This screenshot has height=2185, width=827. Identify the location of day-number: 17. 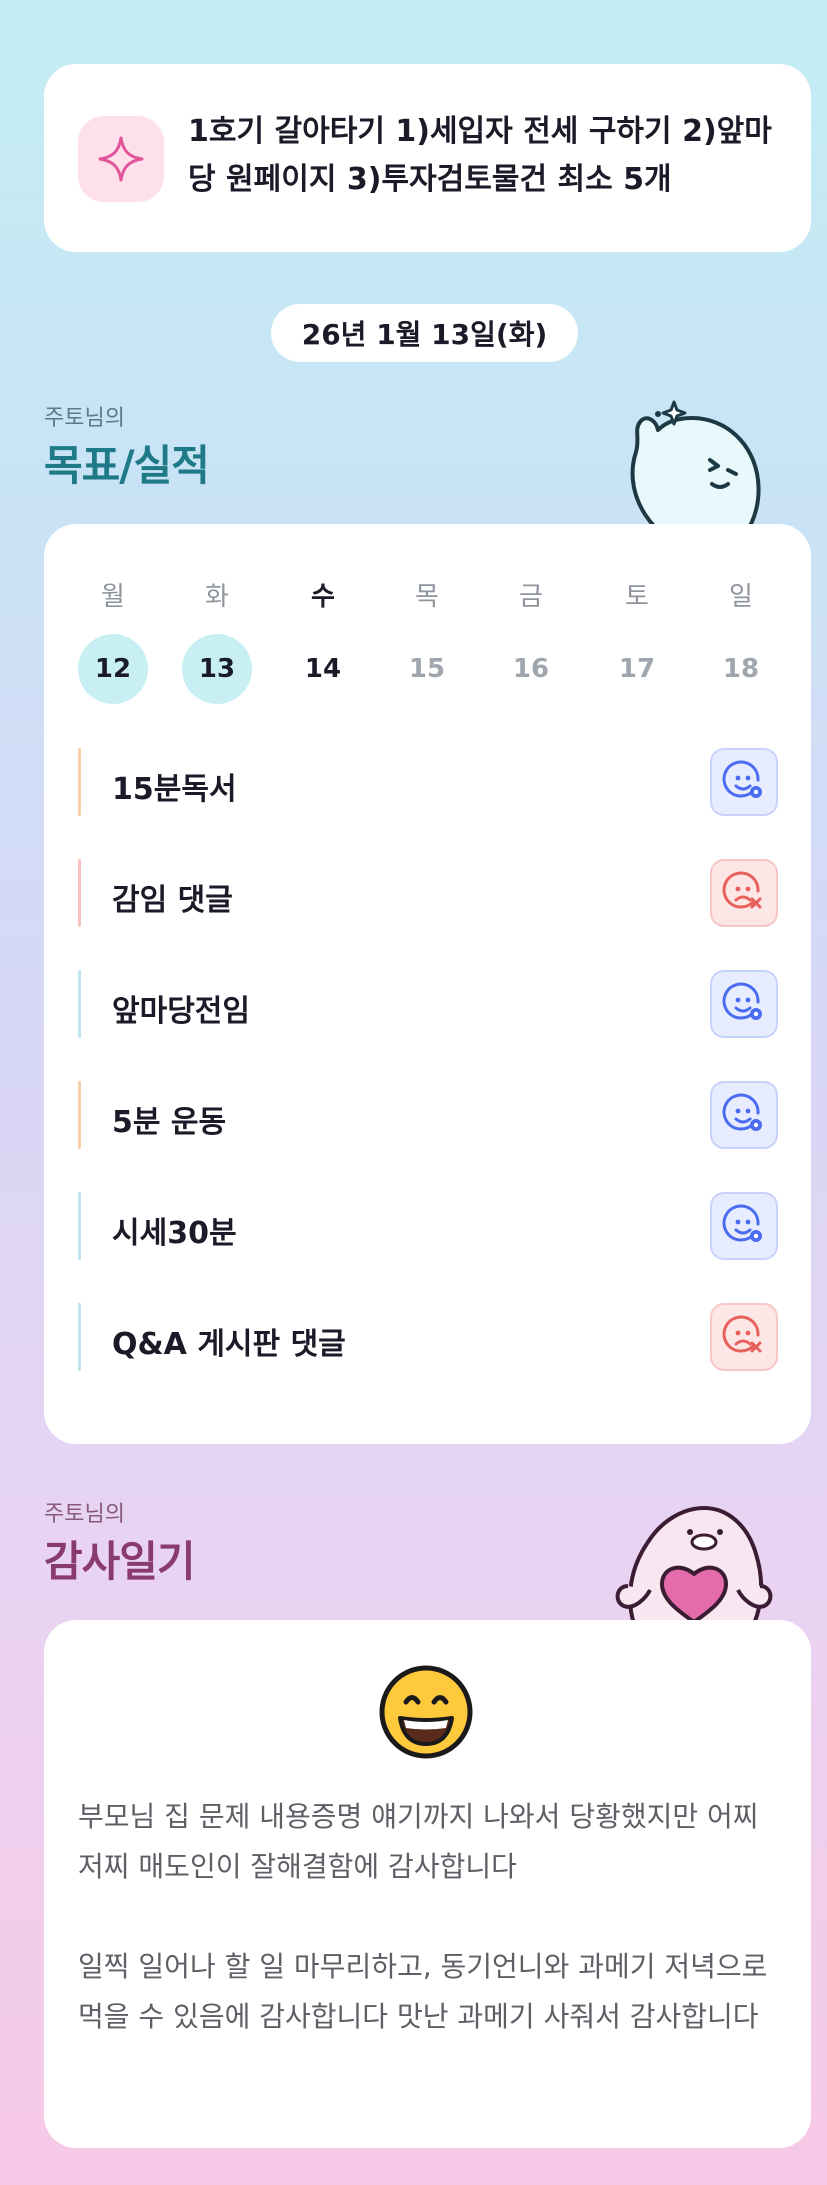
(637, 669).